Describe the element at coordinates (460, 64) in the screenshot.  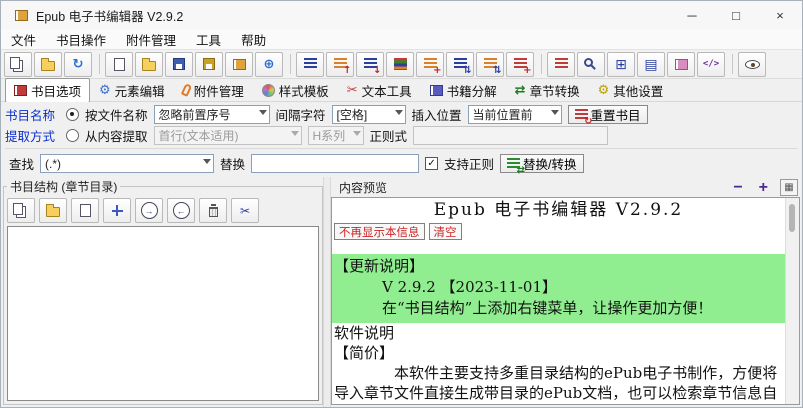
I see `toc-merge-items-button` at that location.